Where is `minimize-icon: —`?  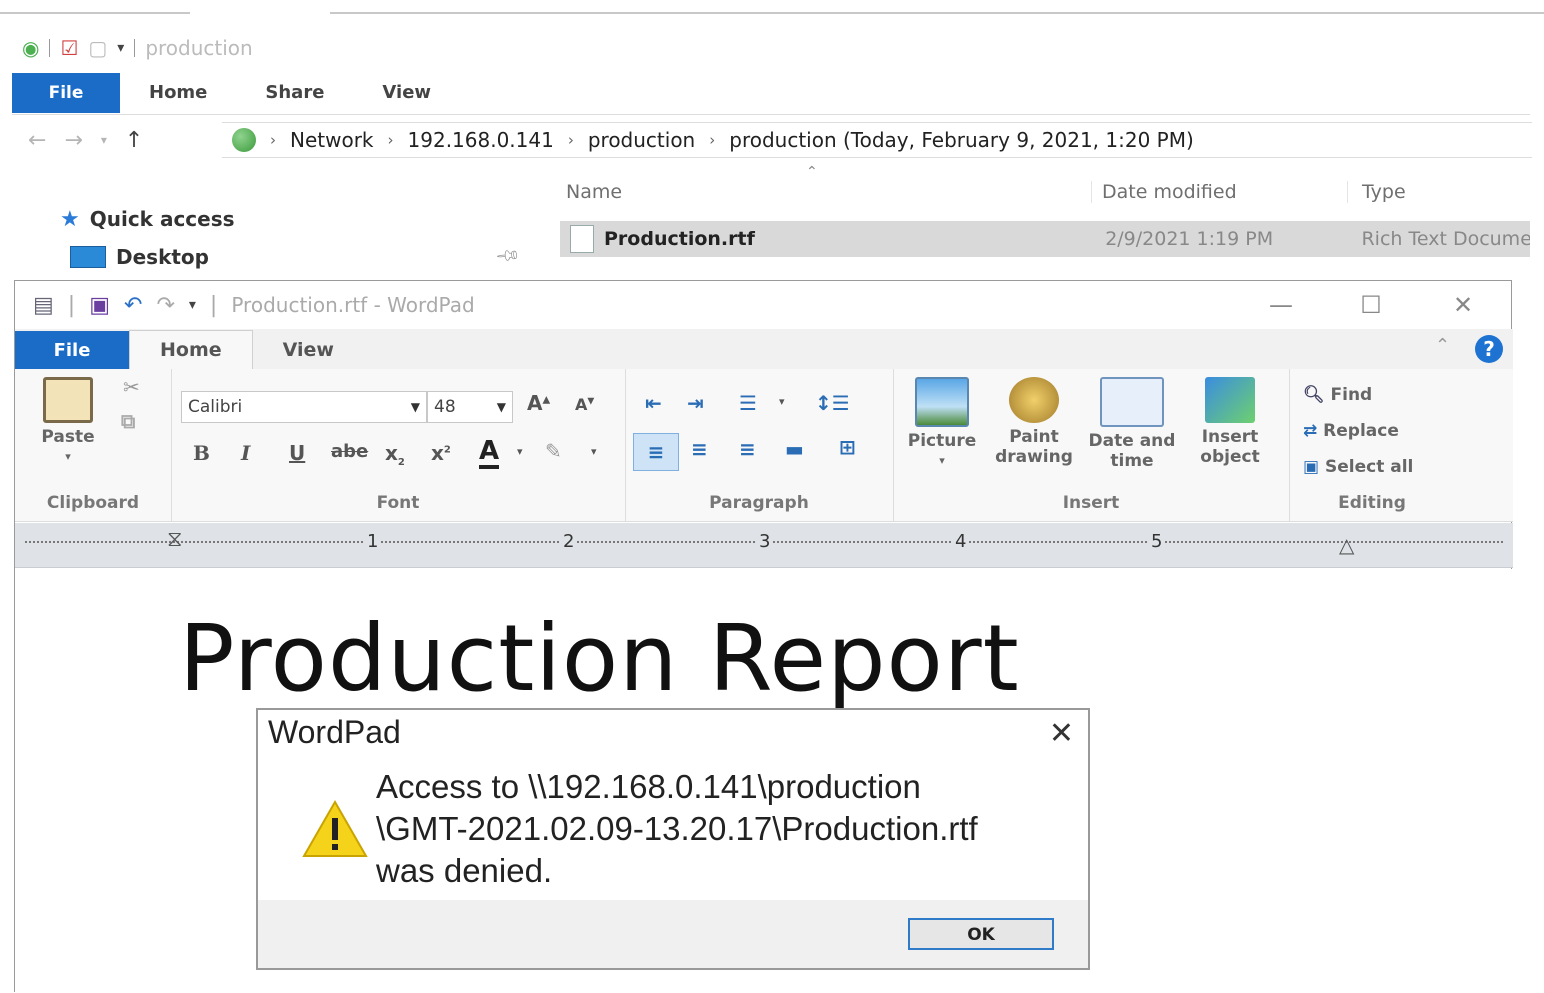
minimize-icon: — is located at coordinates (1281, 305).